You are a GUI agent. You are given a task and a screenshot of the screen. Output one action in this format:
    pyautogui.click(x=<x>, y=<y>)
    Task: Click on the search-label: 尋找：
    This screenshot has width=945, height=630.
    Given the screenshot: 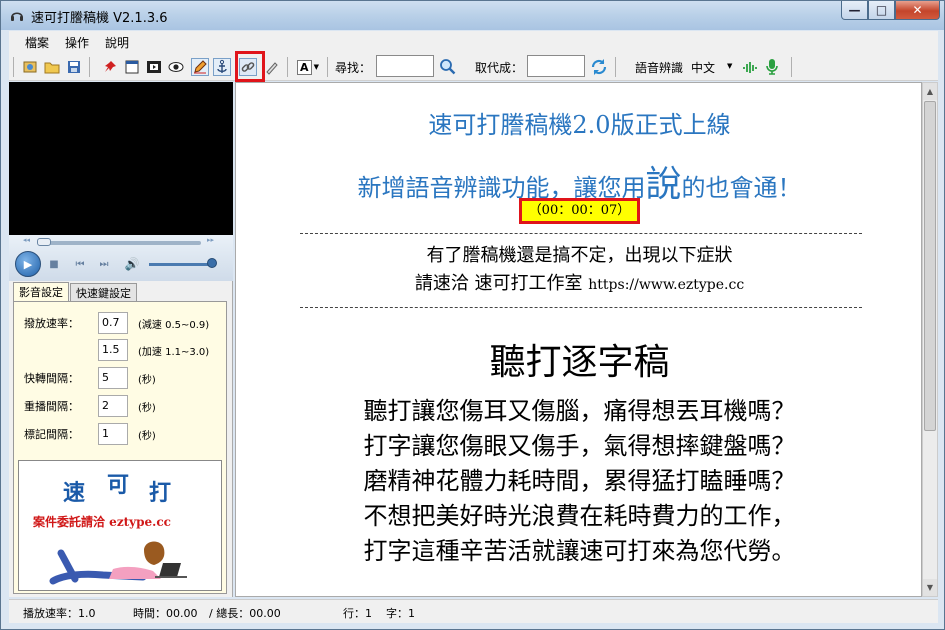 What is the action you would take?
    pyautogui.click(x=353, y=68)
    